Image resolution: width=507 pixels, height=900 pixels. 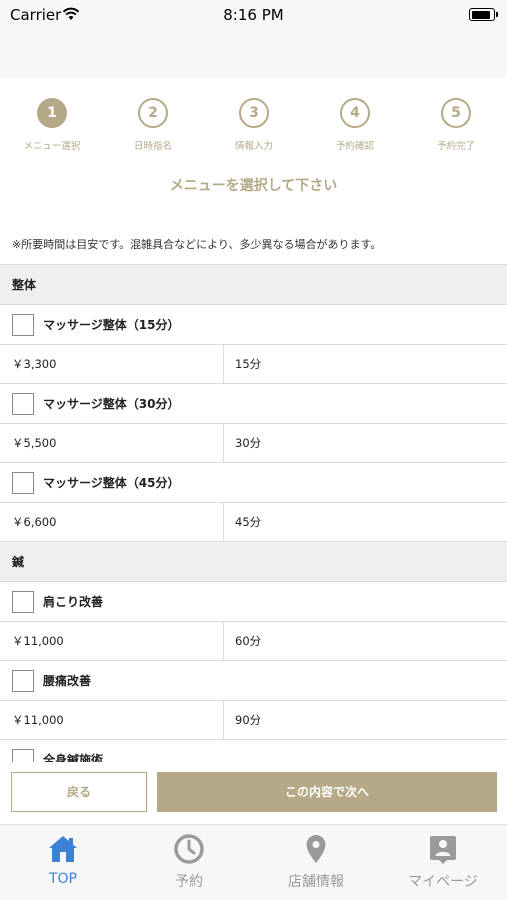 I want to click on menu-item: 全身鍼施術, so click(x=253, y=751).